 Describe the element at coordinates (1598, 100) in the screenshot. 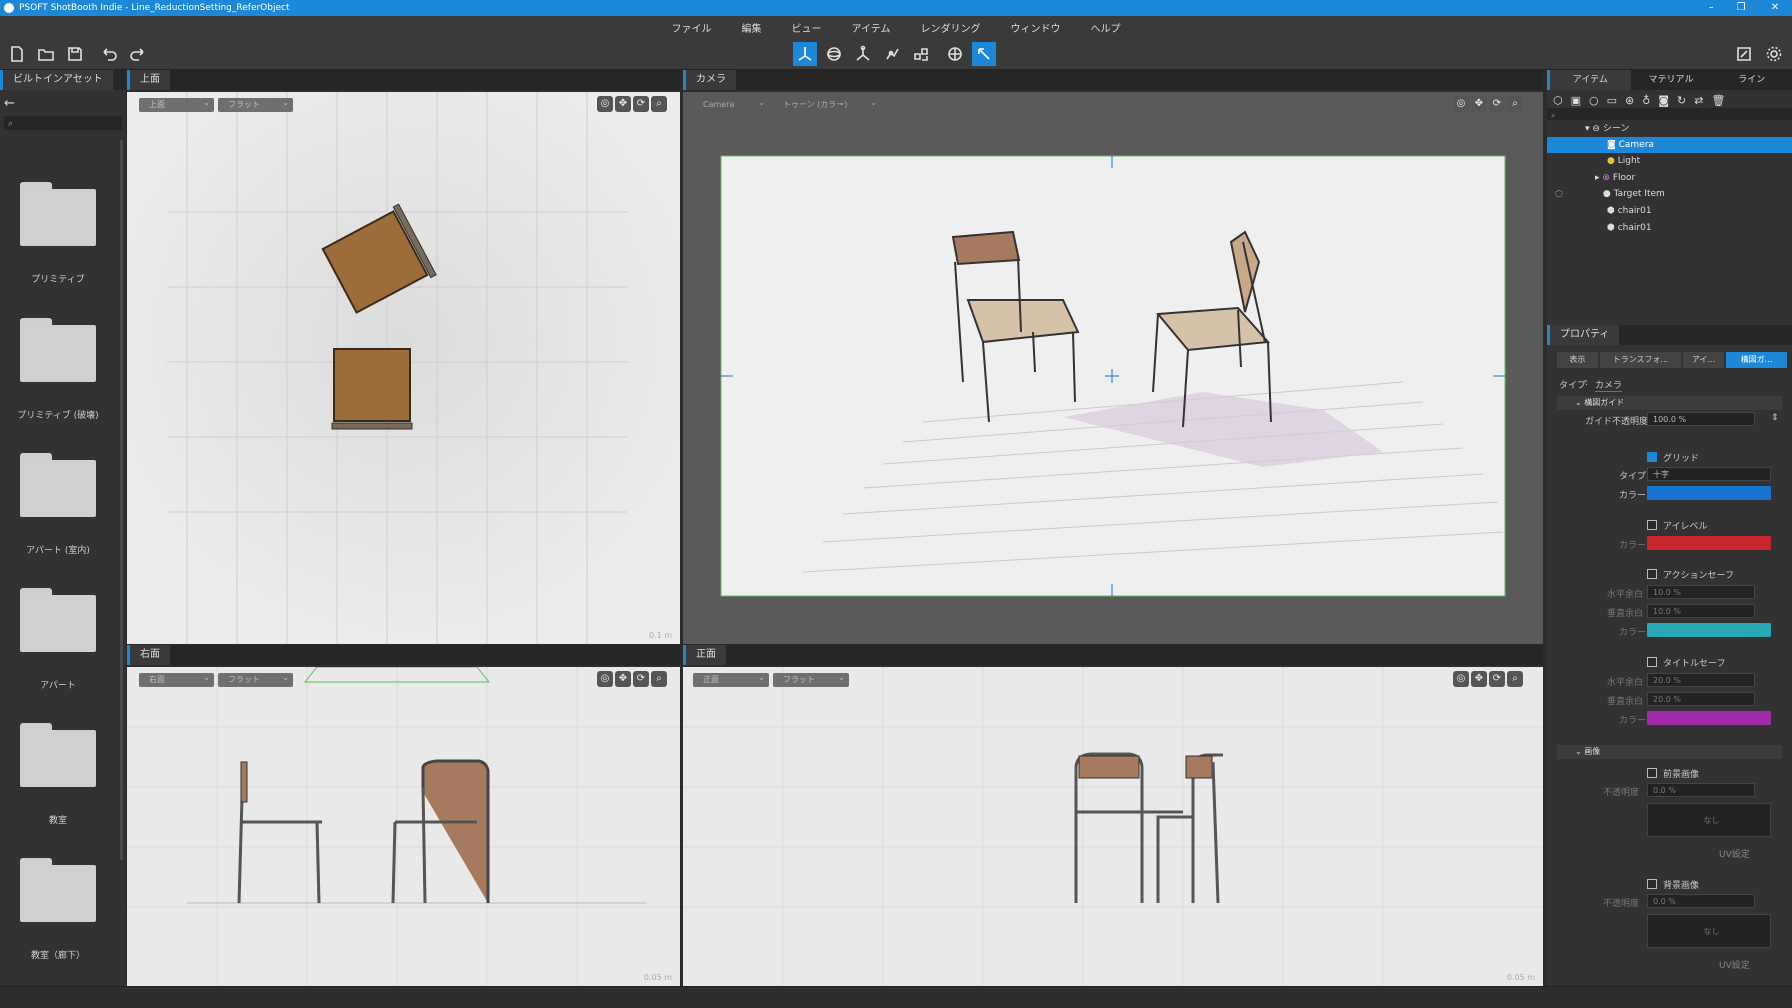

I see `sphere-icon: ○` at that location.